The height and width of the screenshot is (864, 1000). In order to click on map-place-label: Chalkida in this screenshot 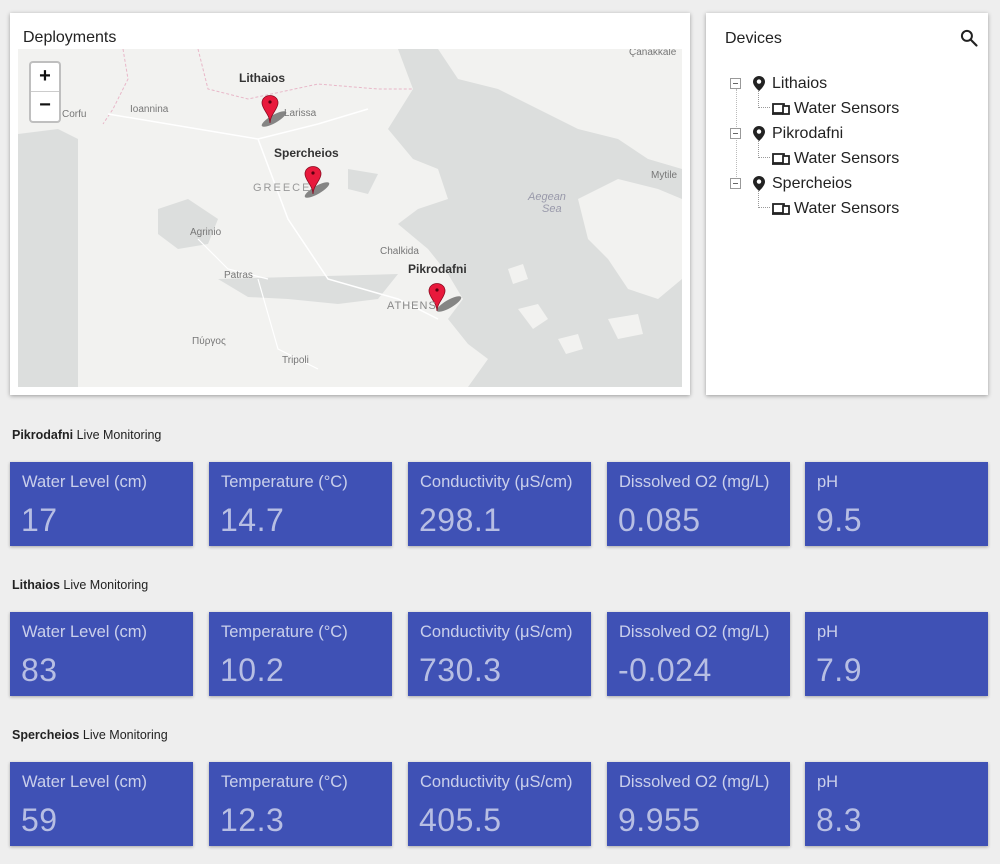, I will do `click(399, 251)`.